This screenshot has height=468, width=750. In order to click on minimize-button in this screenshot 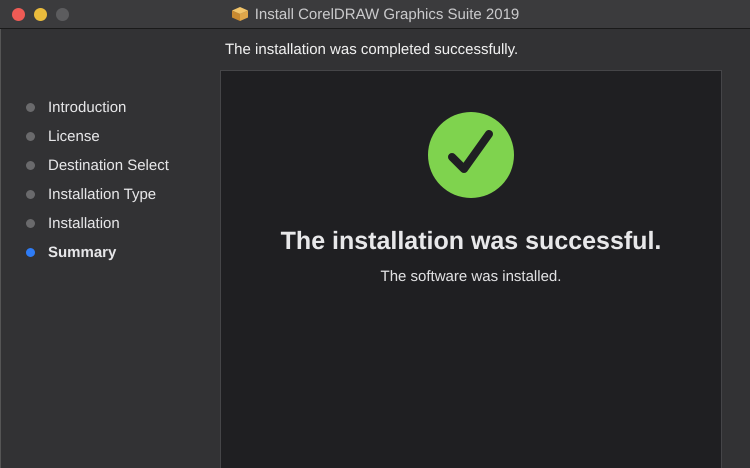, I will do `click(40, 14)`.